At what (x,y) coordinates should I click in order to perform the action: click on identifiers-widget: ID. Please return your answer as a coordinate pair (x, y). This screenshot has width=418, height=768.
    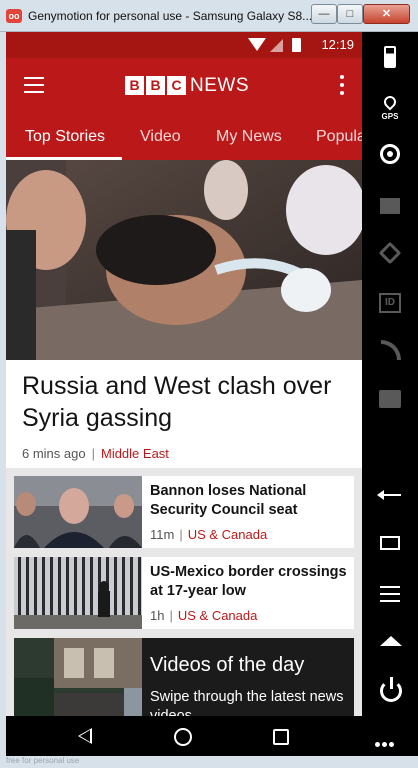
    Looking at the image, I should click on (390, 304).